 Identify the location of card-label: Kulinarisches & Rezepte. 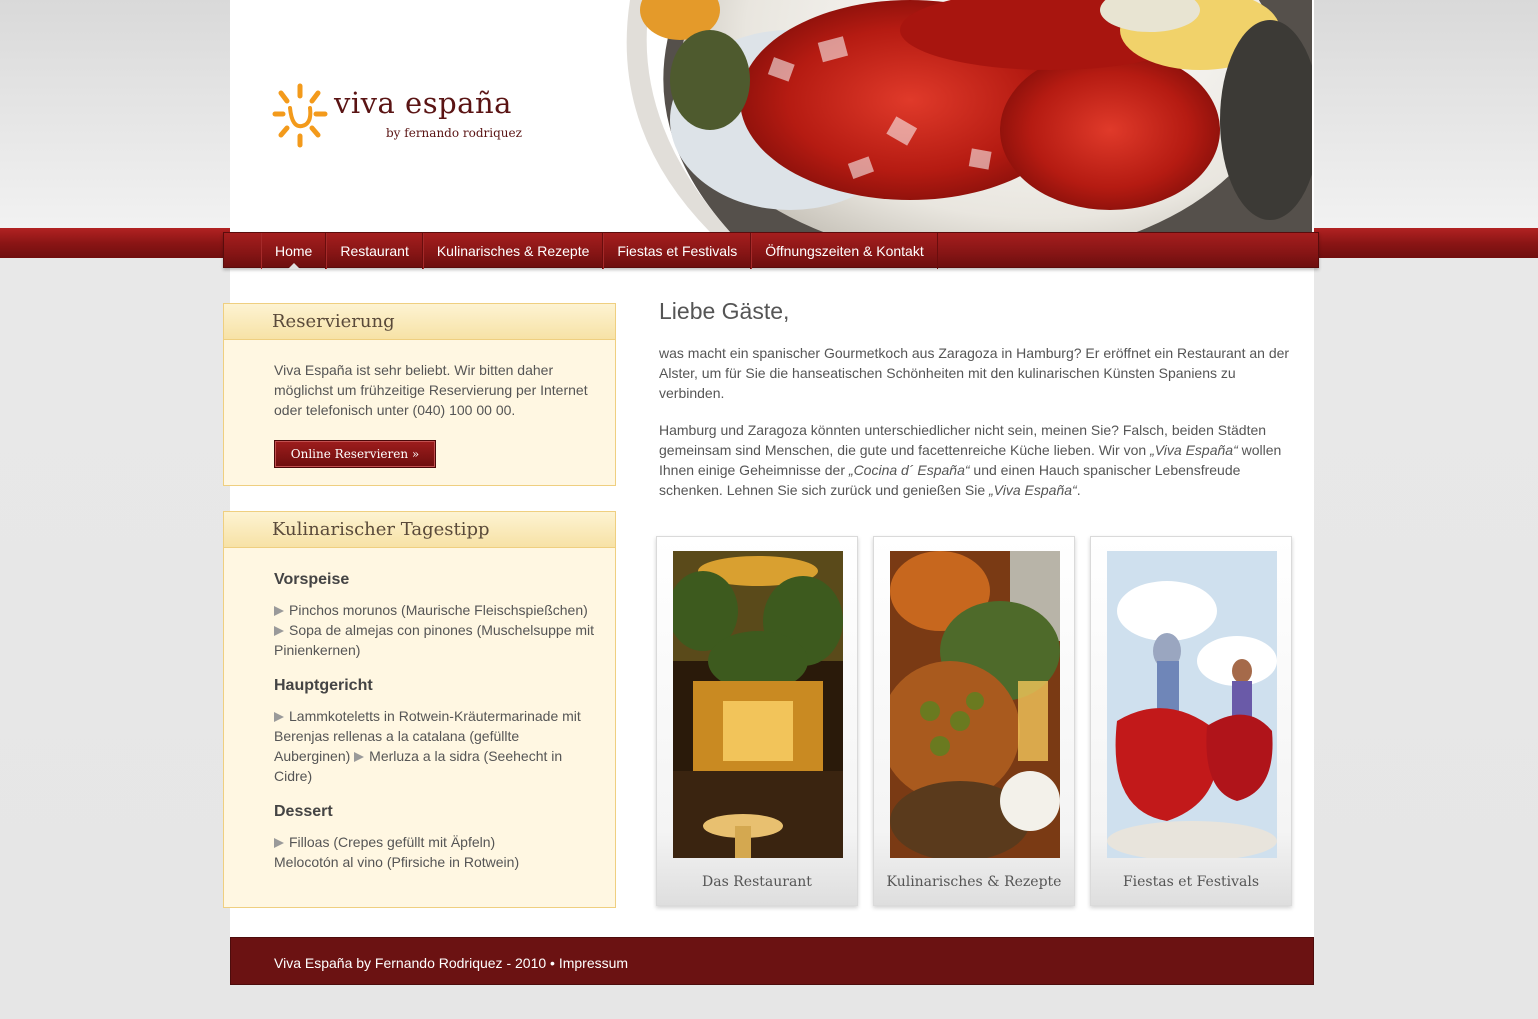
(974, 882).